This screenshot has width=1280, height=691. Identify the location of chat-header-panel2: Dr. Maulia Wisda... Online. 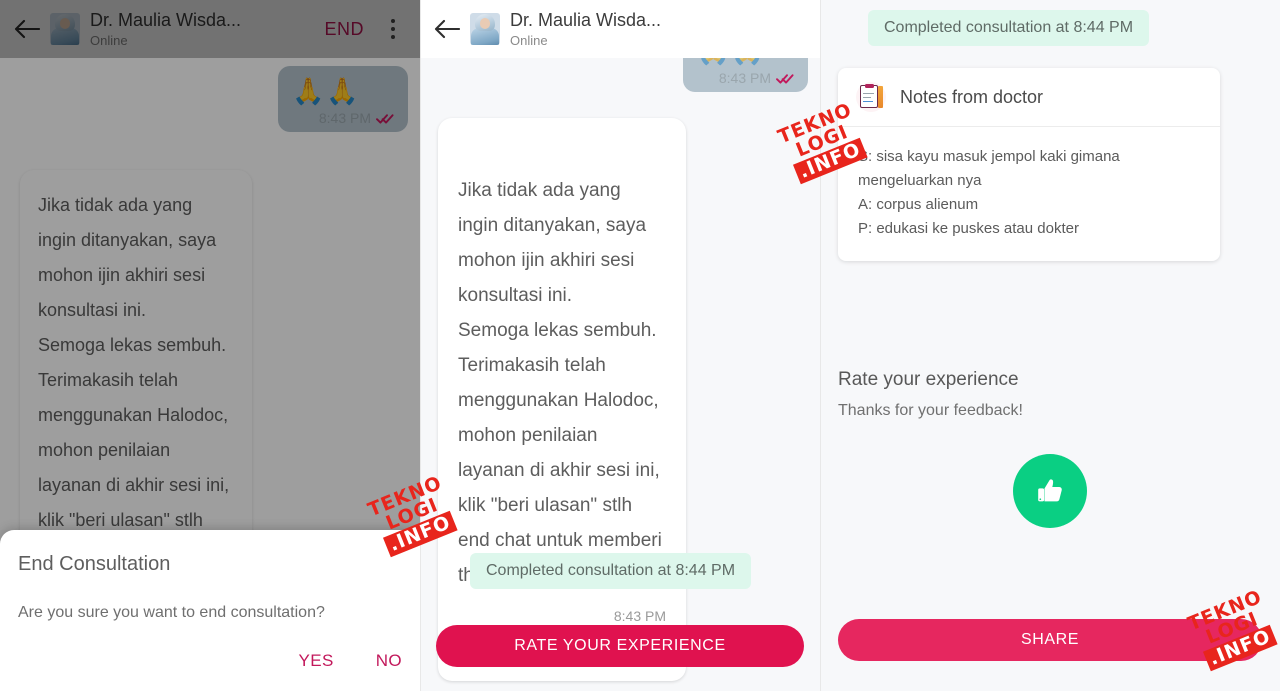
(620, 29).